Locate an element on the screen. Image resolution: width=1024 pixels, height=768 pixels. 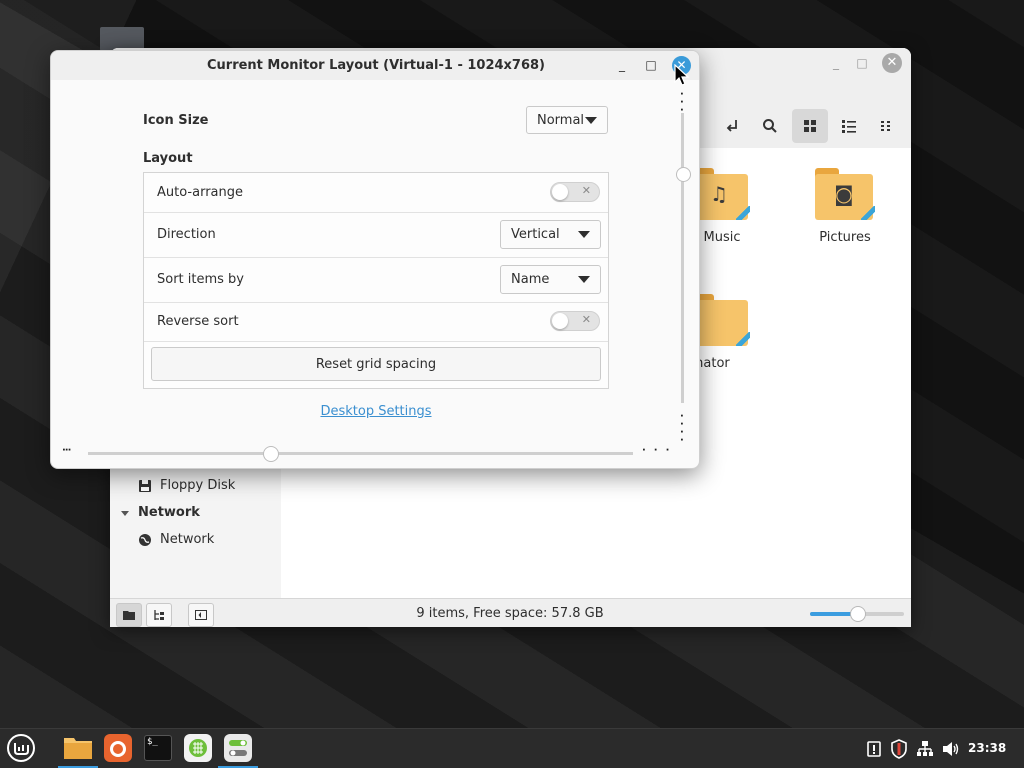
sidebar-item-label: Network is located at coordinates (187, 539).